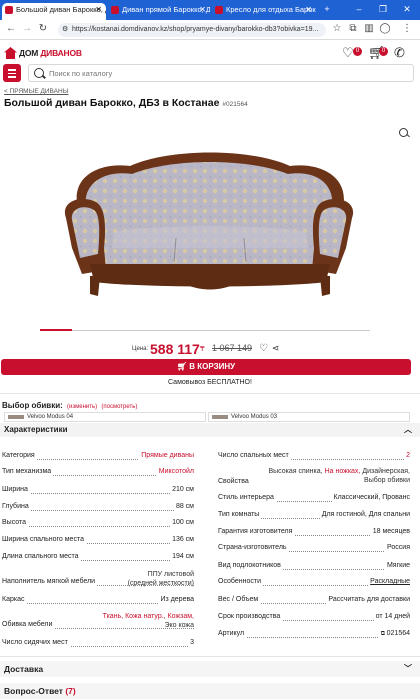  What do you see at coordinates (50, 417) in the screenshot?
I see `fabric-name: Velvoo Modus 04` at bounding box center [50, 417].